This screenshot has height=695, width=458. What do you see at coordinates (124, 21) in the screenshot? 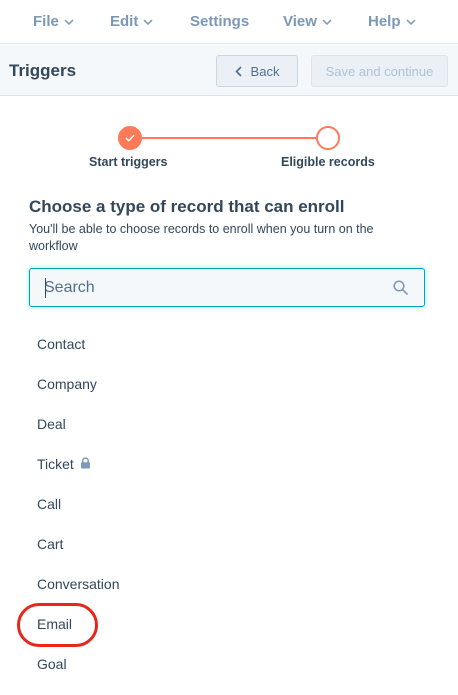
I see `menu-edit-label: Edit` at bounding box center [124, 21].